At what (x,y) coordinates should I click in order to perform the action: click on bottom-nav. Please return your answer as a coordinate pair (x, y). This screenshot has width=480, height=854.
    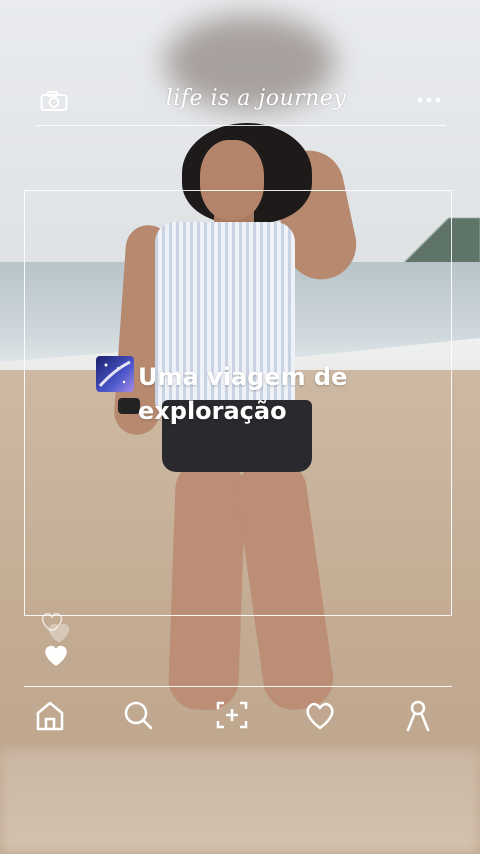
    Looking at the image, I should click on (238, 717).